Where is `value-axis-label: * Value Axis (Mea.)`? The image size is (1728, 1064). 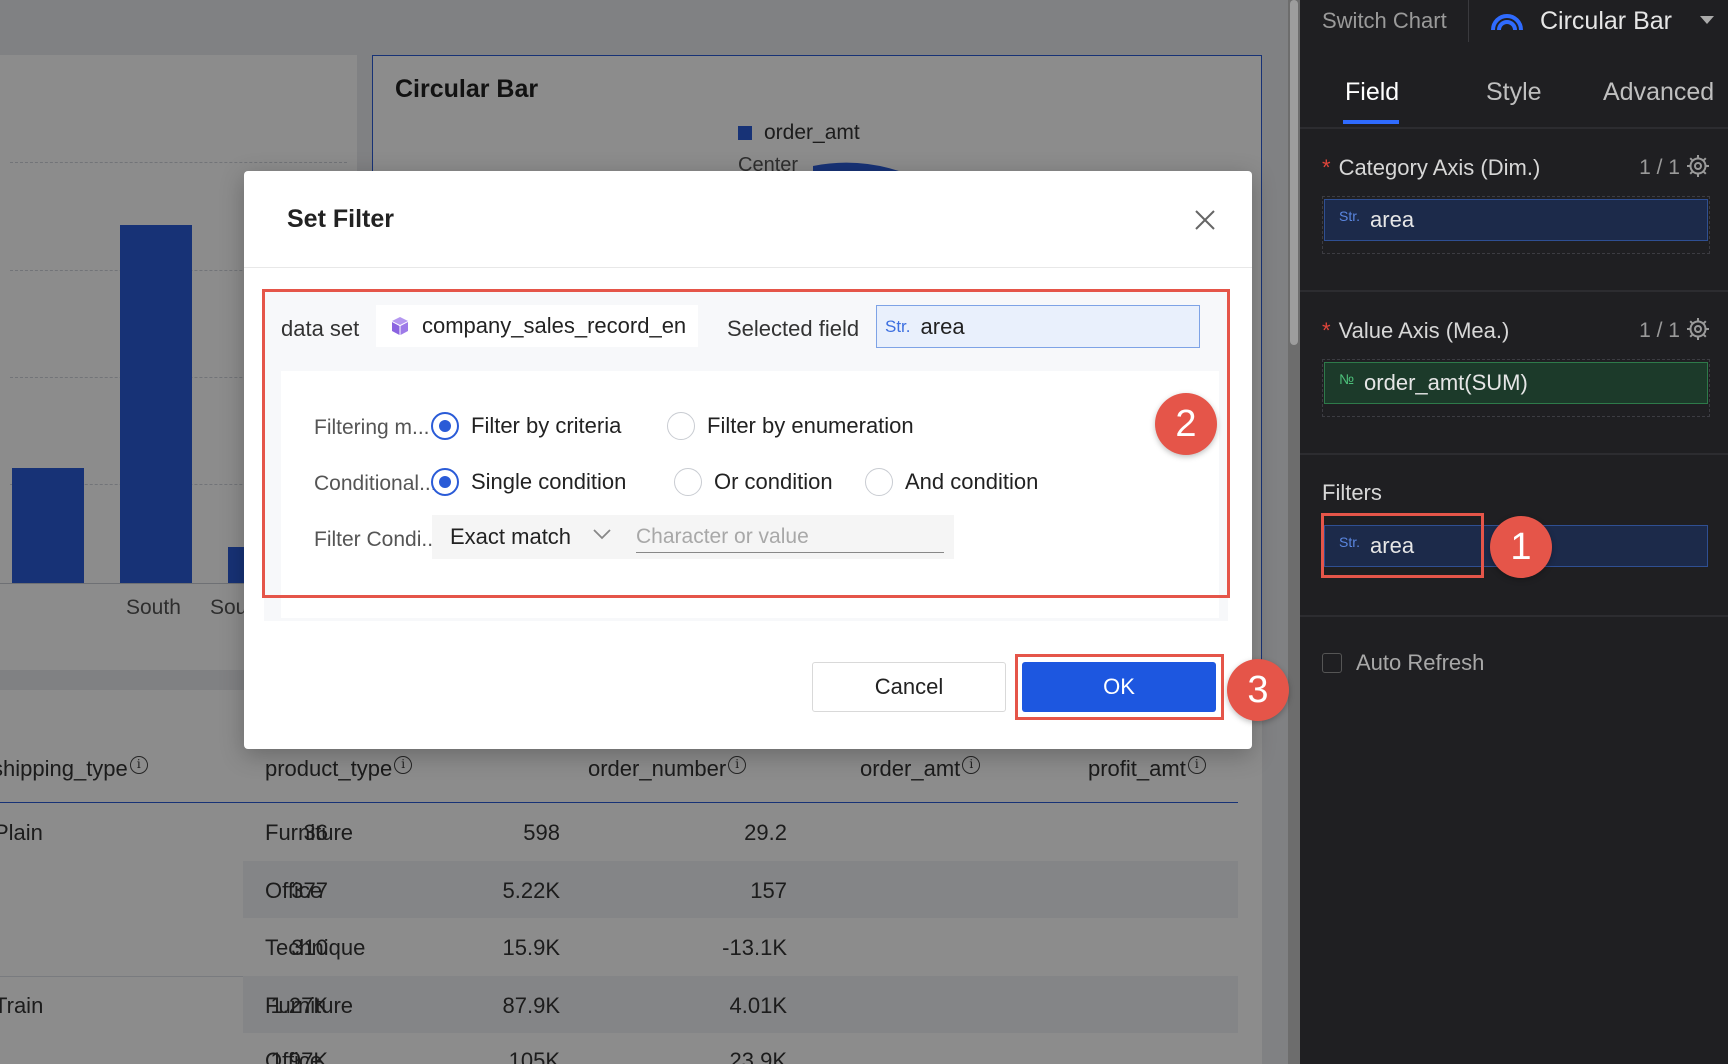 value-axis-label: * Value Axis (Mea.) is located at coordinates (1416, 330).